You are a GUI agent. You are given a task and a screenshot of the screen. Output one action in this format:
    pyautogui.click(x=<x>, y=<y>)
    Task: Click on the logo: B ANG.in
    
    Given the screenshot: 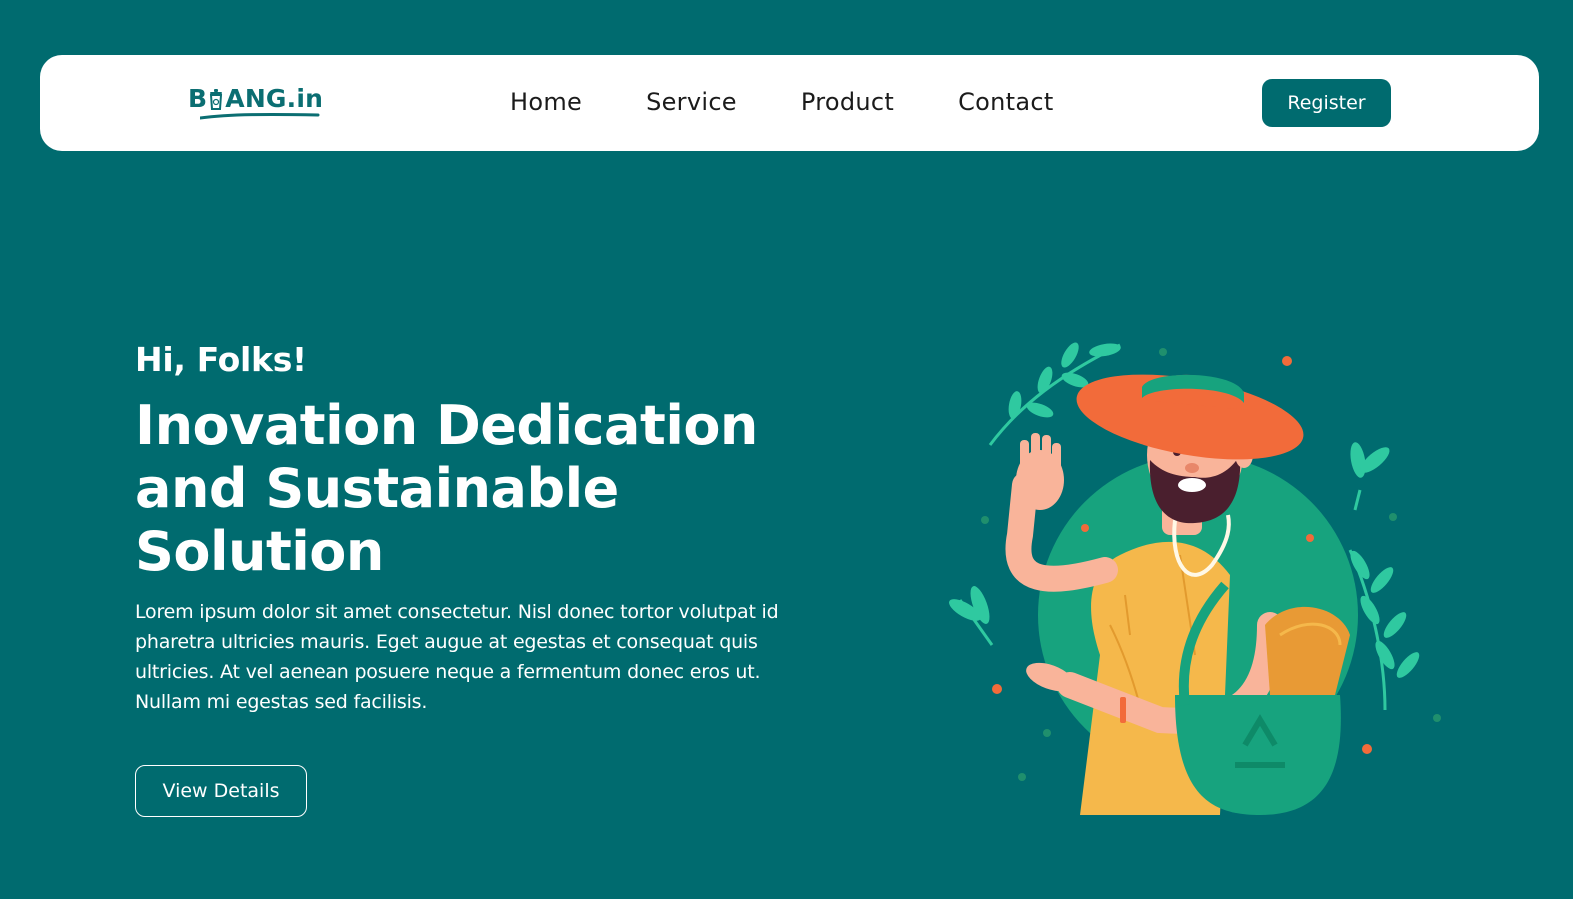 What is the action you would take?
    pyautogui.click(x=255, y=102)
    